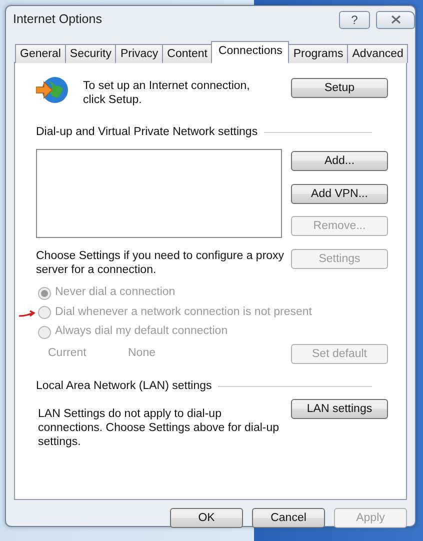  I want to click on tab: General, so click(40, 53).